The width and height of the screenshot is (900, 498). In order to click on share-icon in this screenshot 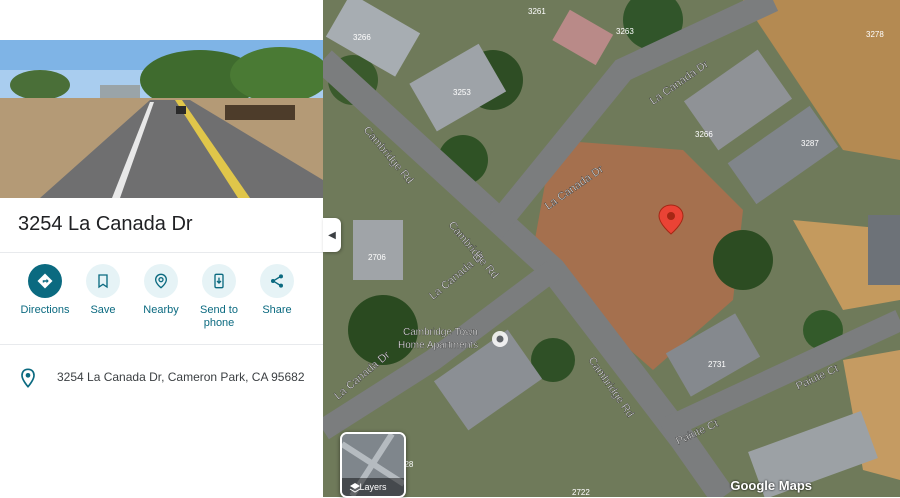, I will do `click(277, 281)`.